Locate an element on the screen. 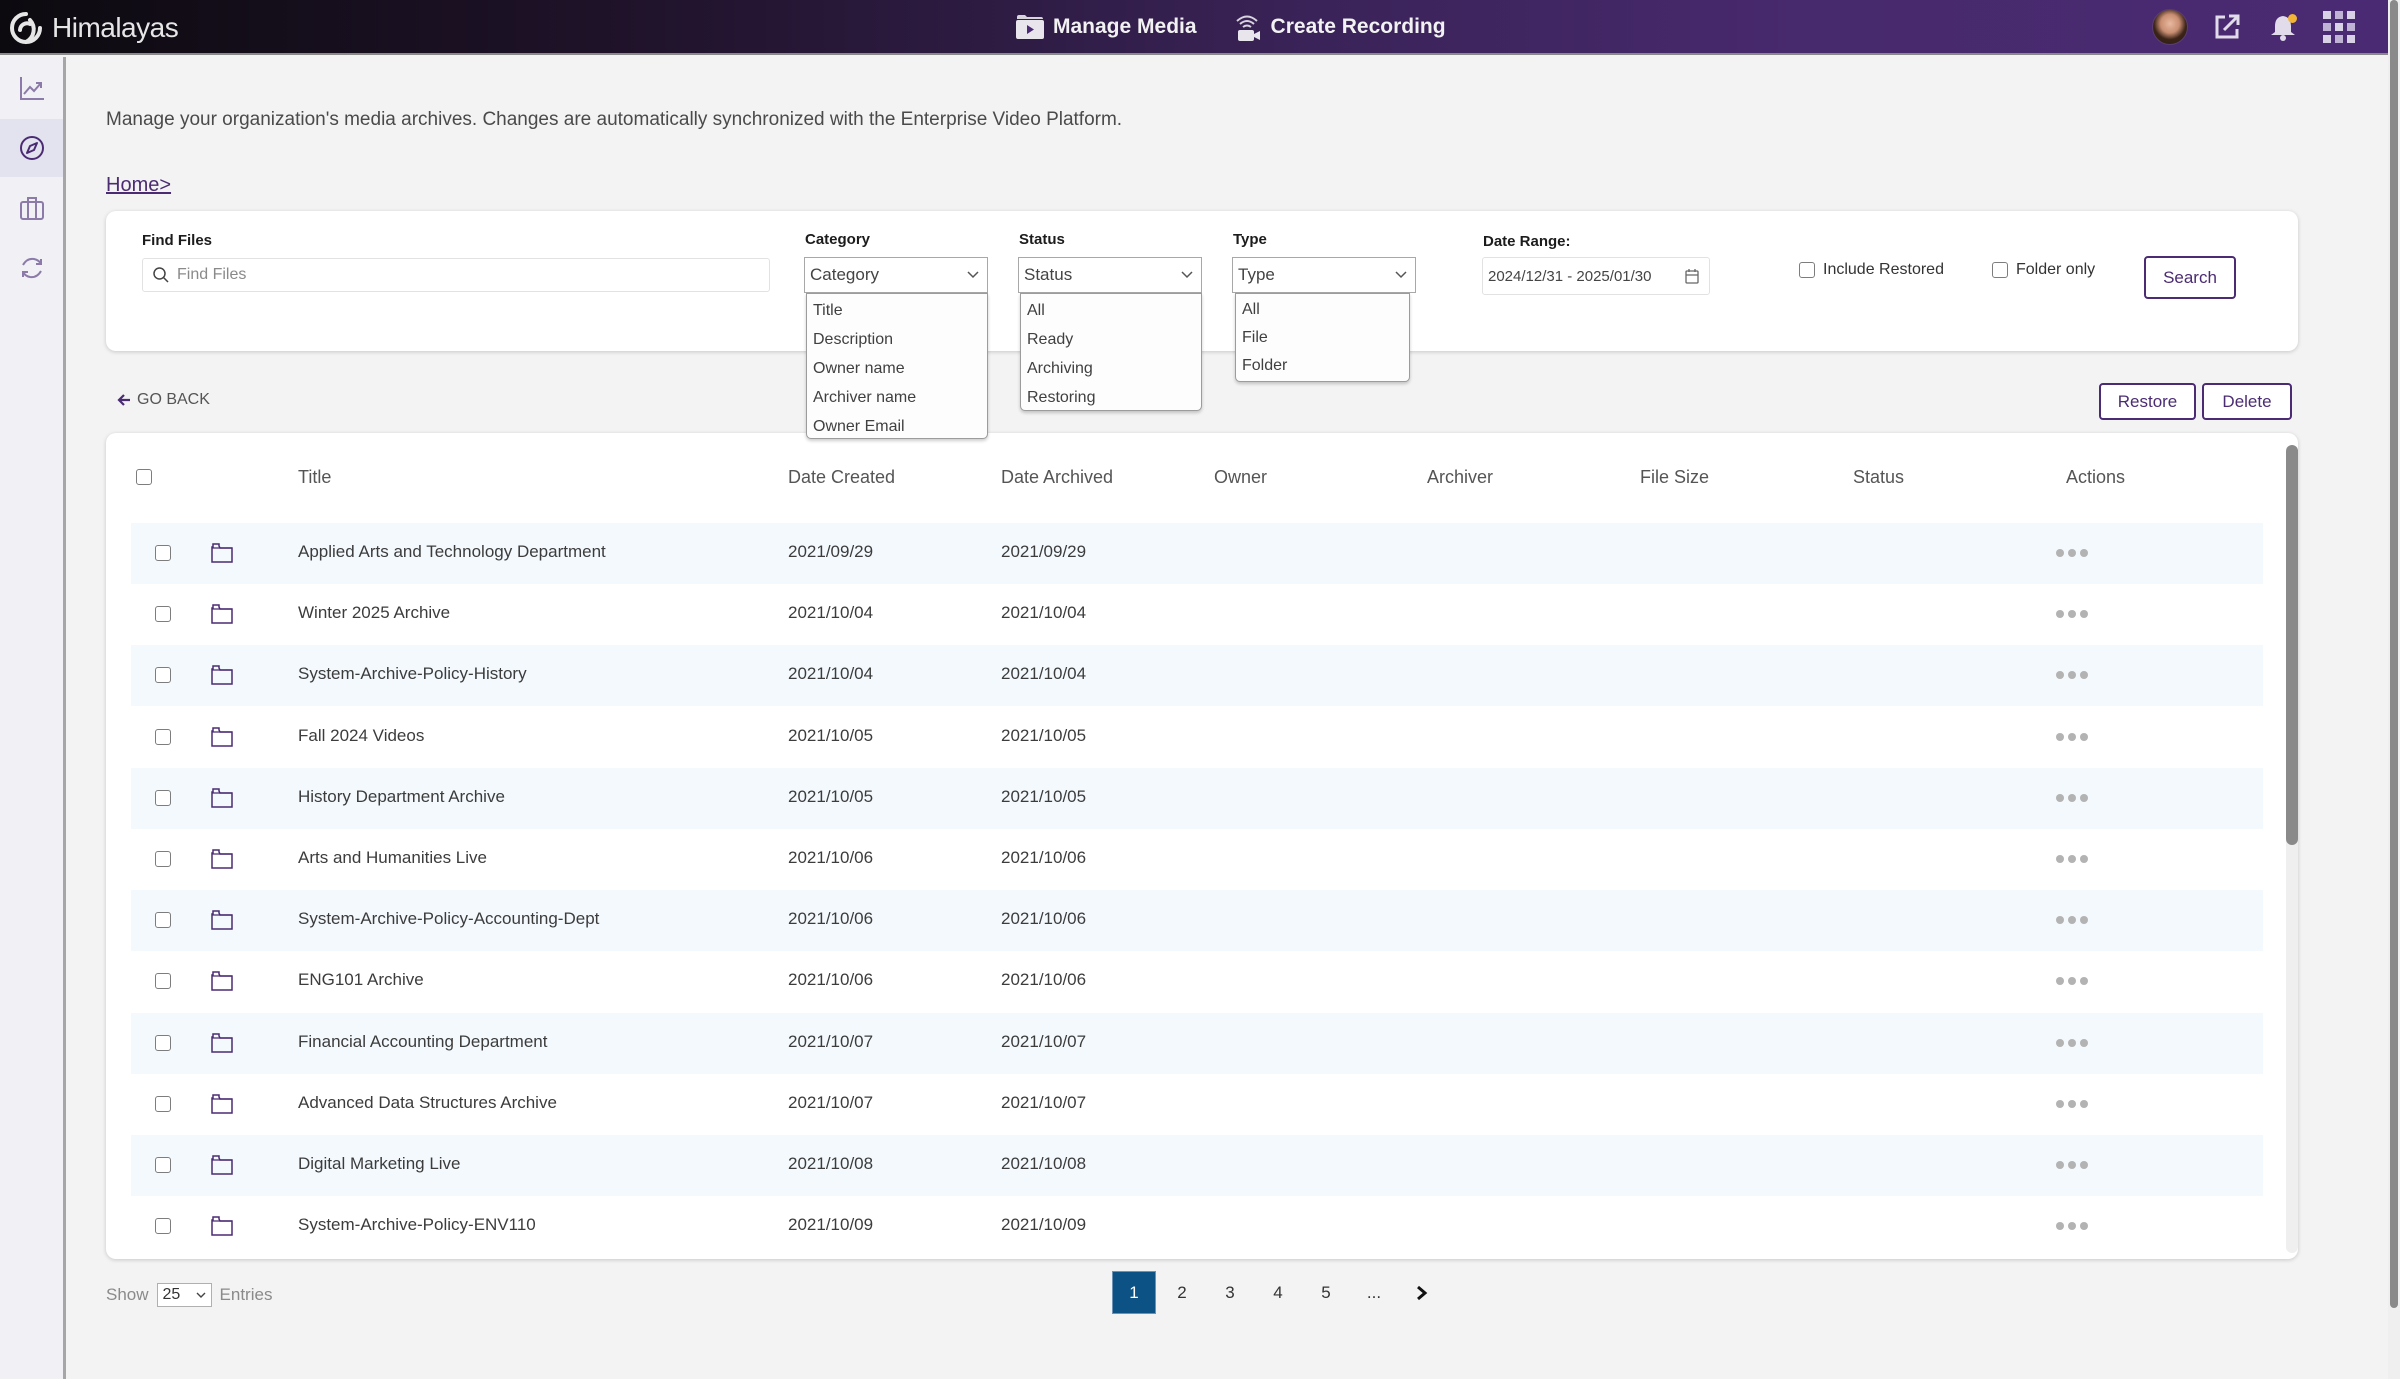  cell-title: Winter 2025 Archive is located at coordinates (374, 613).